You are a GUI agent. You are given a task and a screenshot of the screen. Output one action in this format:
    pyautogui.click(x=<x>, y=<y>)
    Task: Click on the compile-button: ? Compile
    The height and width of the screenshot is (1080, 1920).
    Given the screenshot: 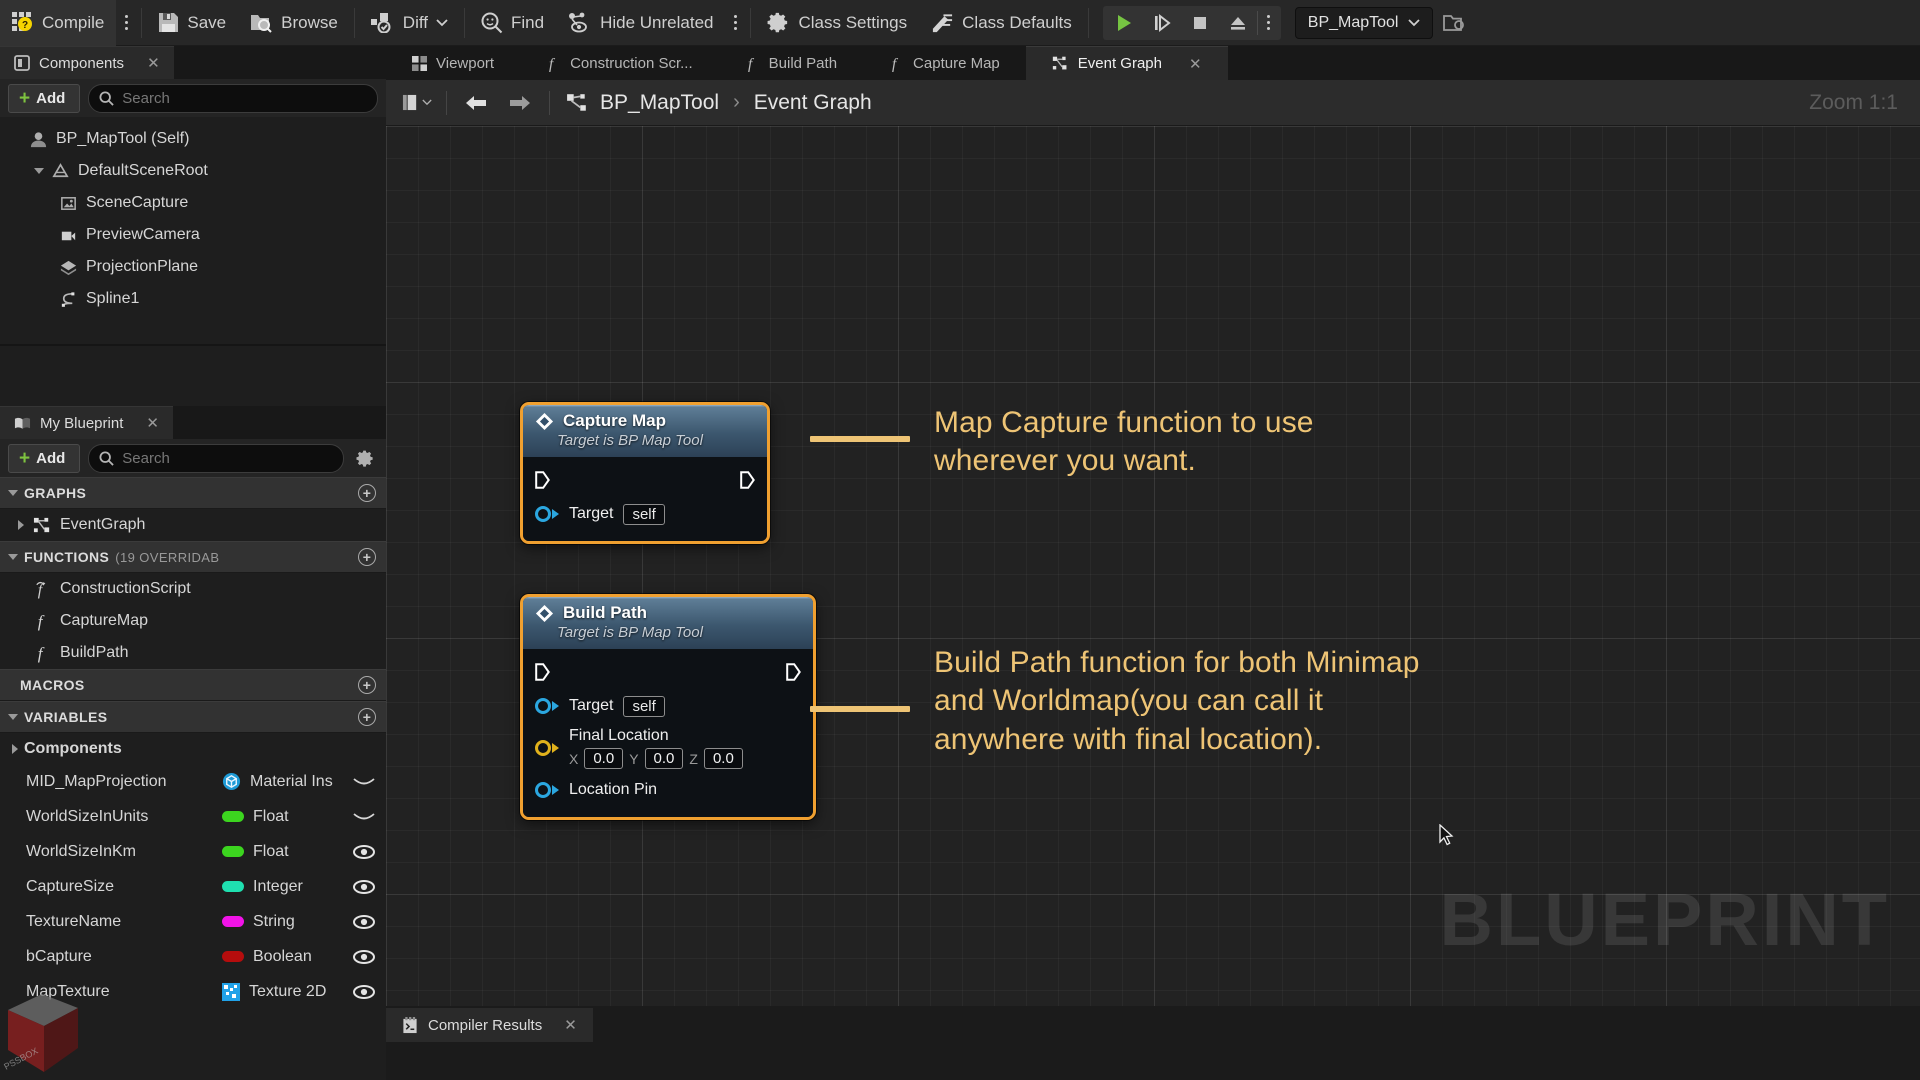 What is the action you would take?
    pyautogui.click(x=58, y=23)
    